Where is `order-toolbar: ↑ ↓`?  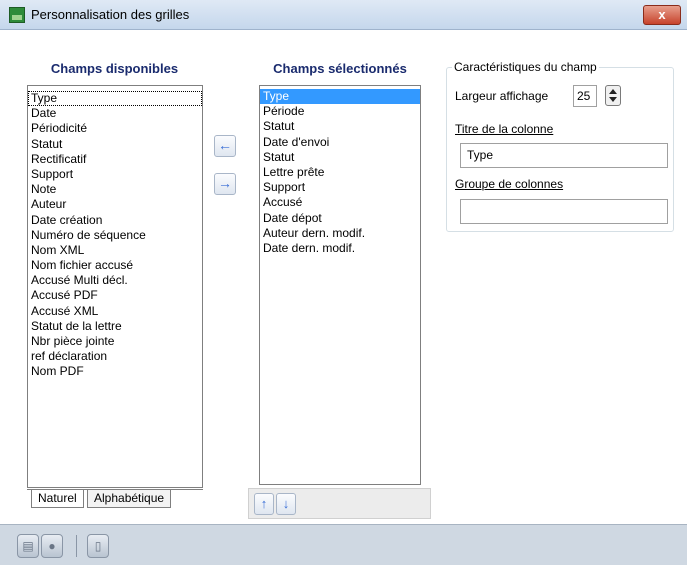 order-toolbar: ↑ ↓ is located at coordinates (339, 503).